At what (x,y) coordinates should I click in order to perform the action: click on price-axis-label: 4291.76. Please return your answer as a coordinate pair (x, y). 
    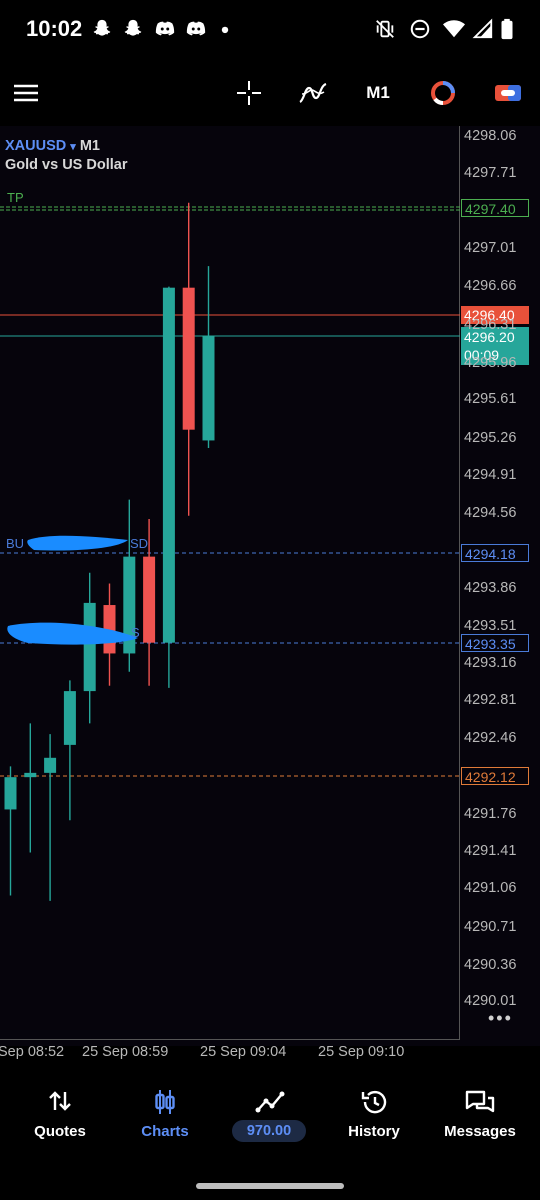
    Looking at the image, I should click on (490, 814).